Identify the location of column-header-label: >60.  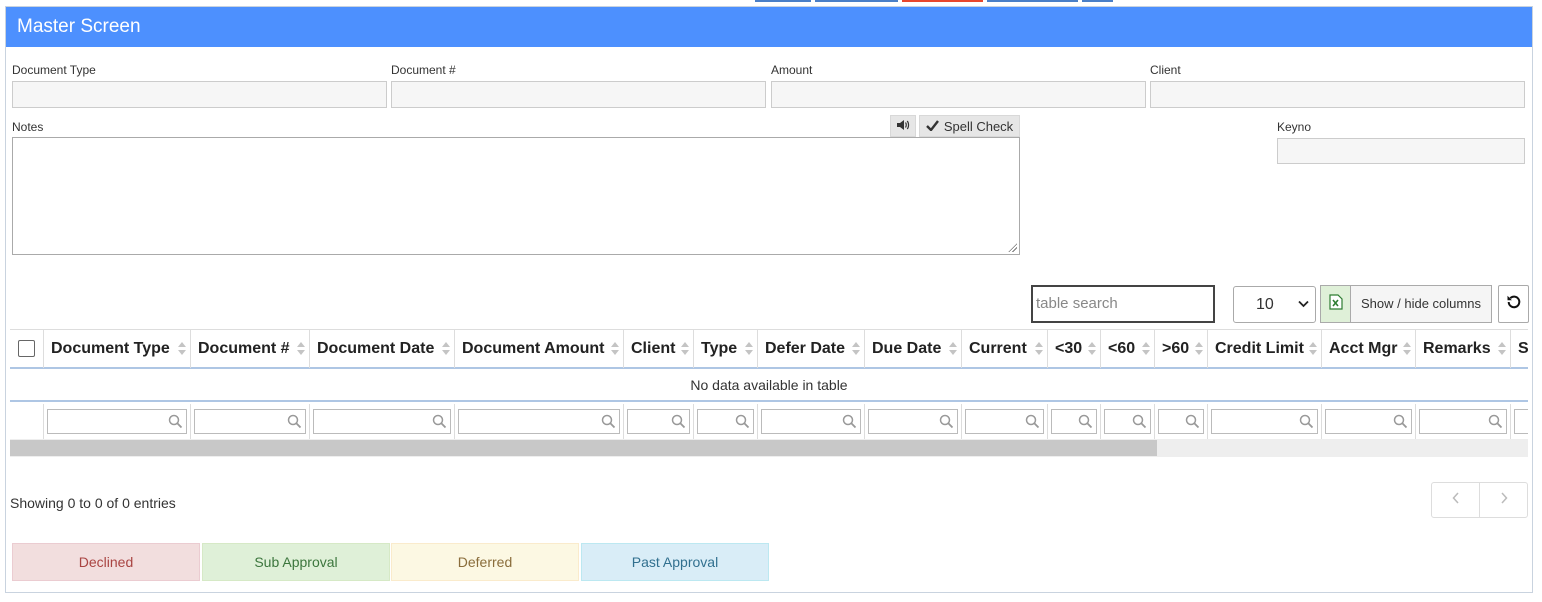
(1176, 348).